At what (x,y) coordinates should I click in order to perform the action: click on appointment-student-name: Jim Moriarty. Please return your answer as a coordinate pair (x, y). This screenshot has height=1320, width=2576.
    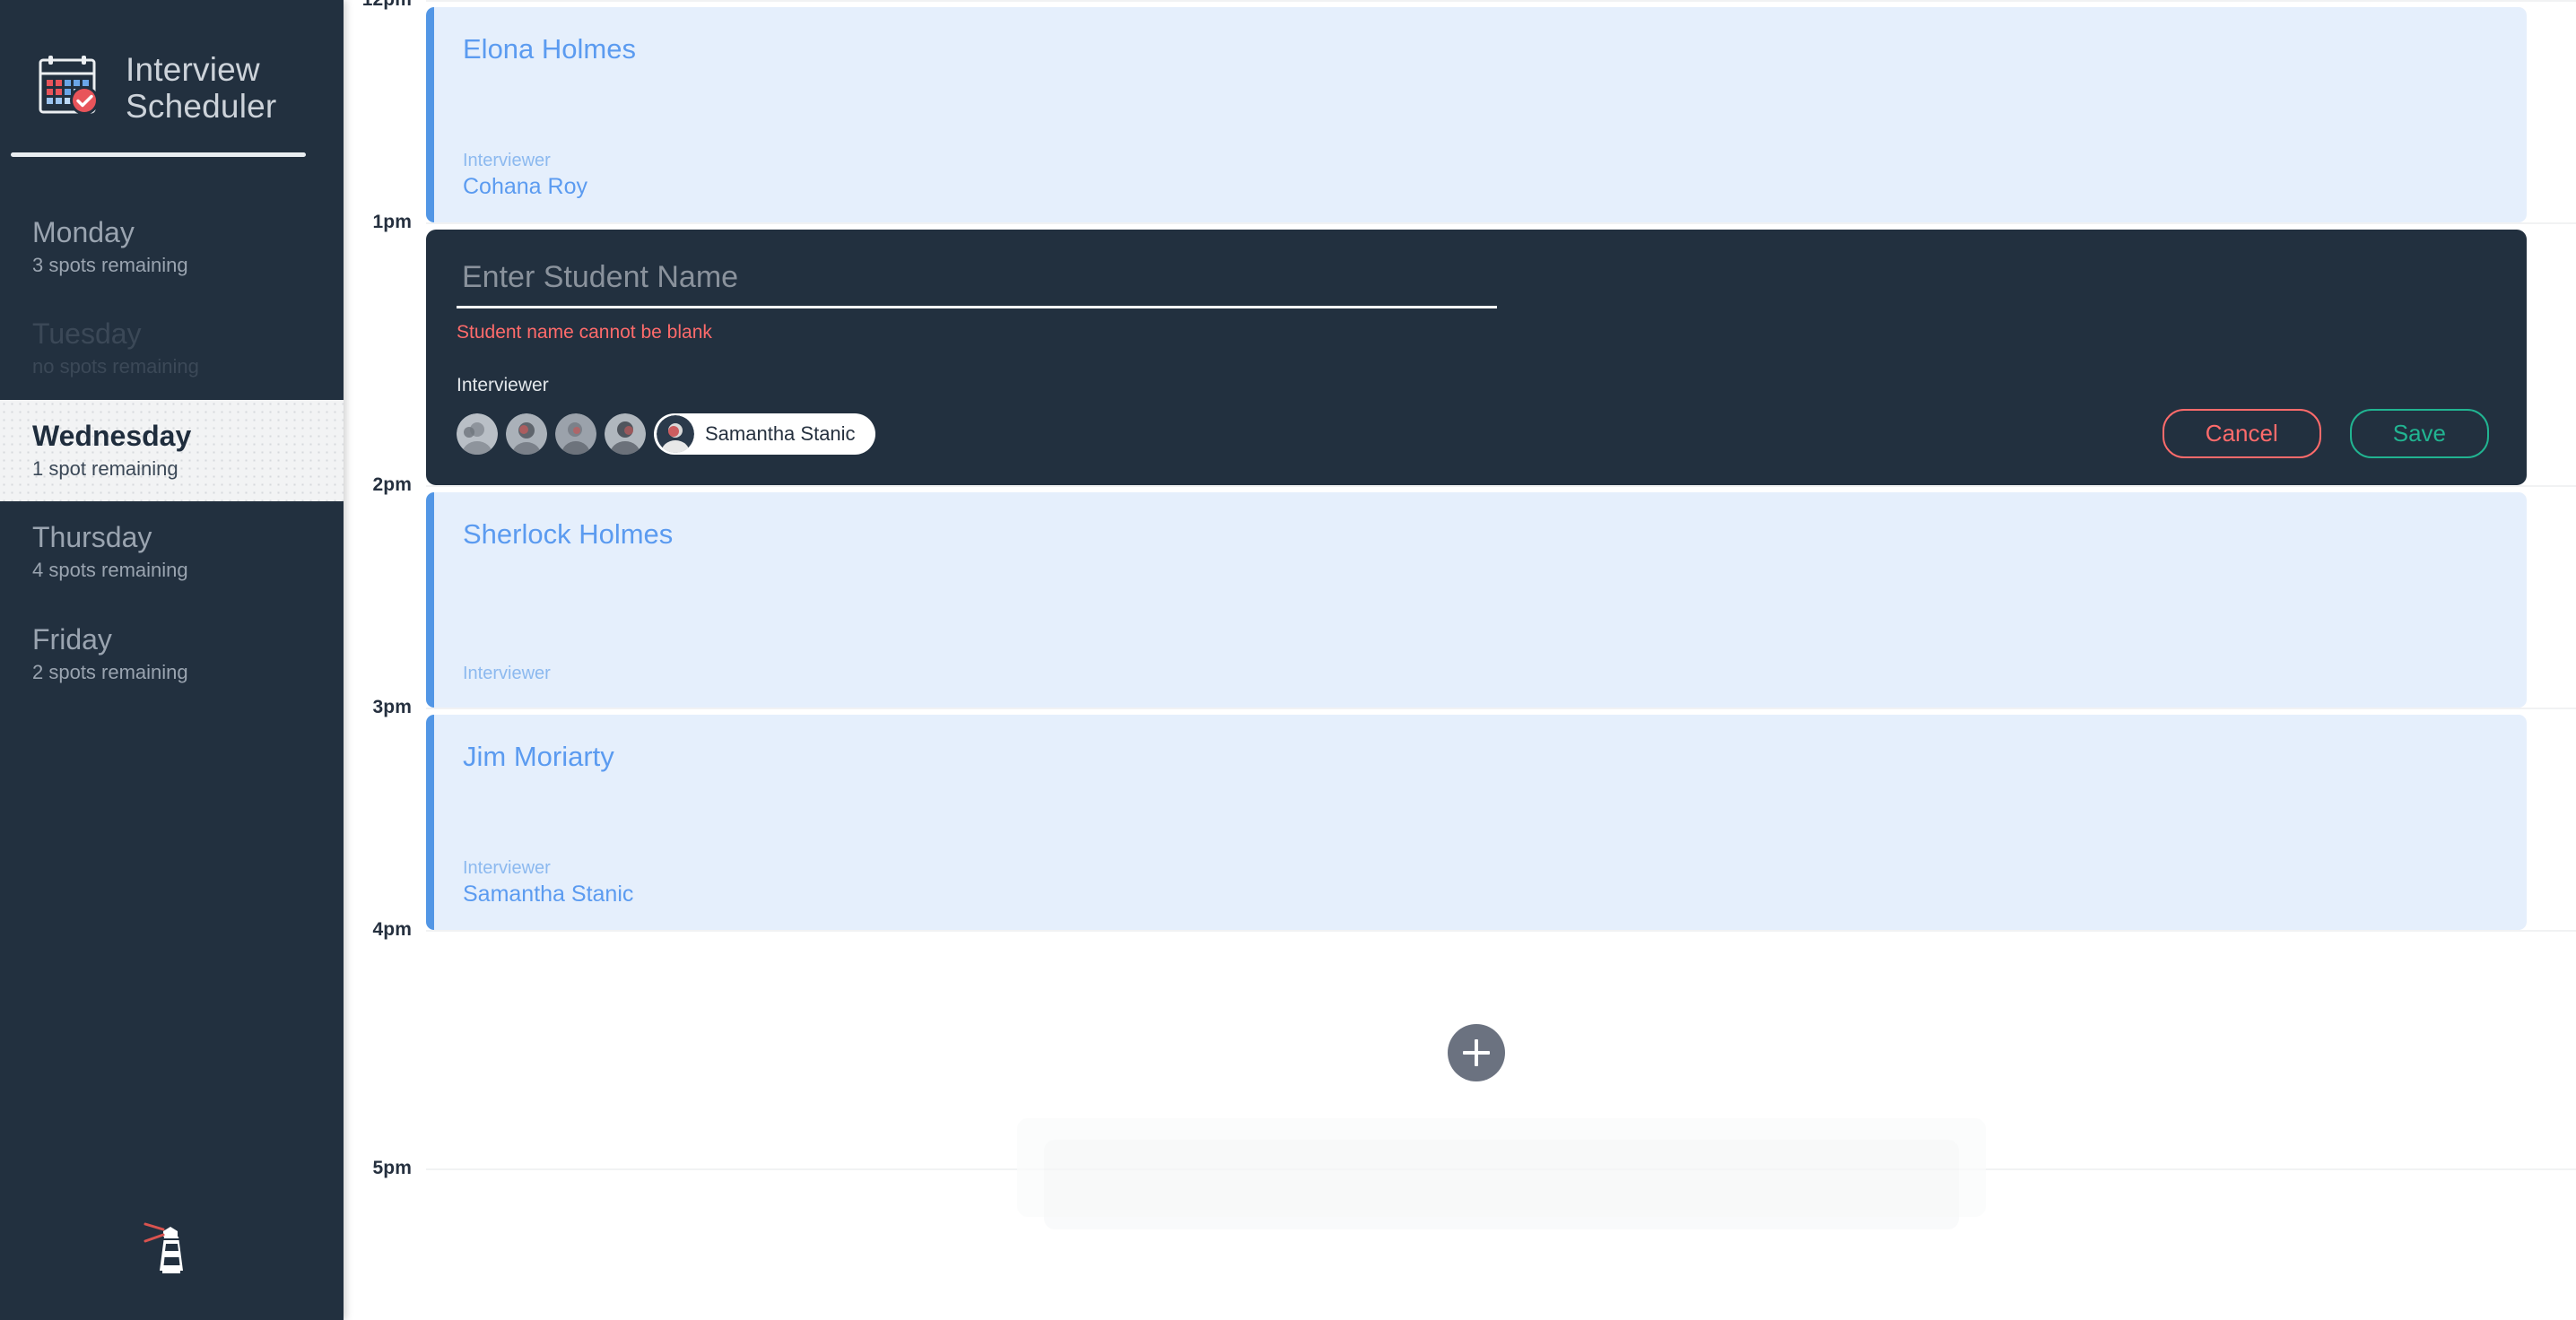
    Looking at the image, I should click on (538, 757).